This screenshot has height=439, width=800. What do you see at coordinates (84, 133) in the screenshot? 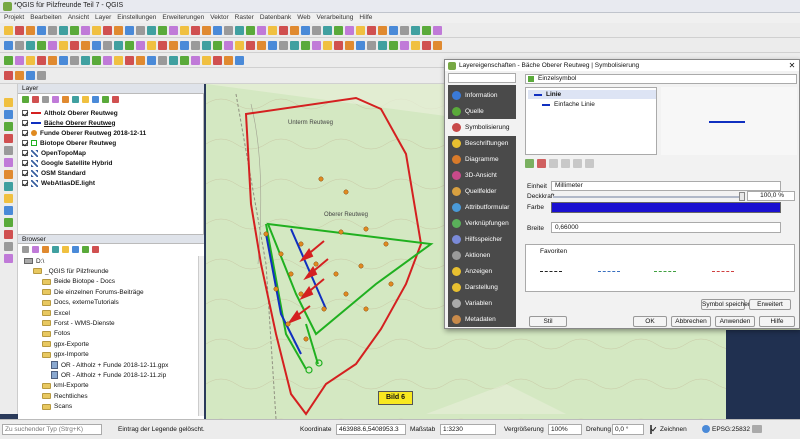
I see `layer-item: Funde Oberer Reutweg 2018-12-11` at bounding box center [84, 133].